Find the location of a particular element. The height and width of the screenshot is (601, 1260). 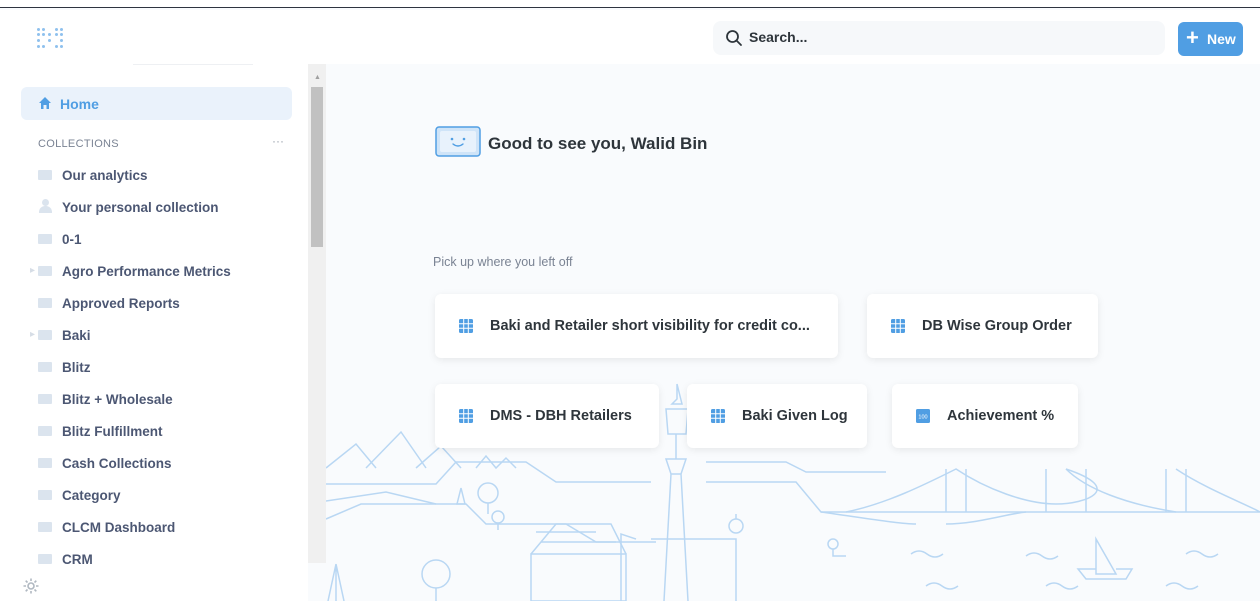

sidebar-collection-item: Cash Collections is located at coordinates (168, 465).